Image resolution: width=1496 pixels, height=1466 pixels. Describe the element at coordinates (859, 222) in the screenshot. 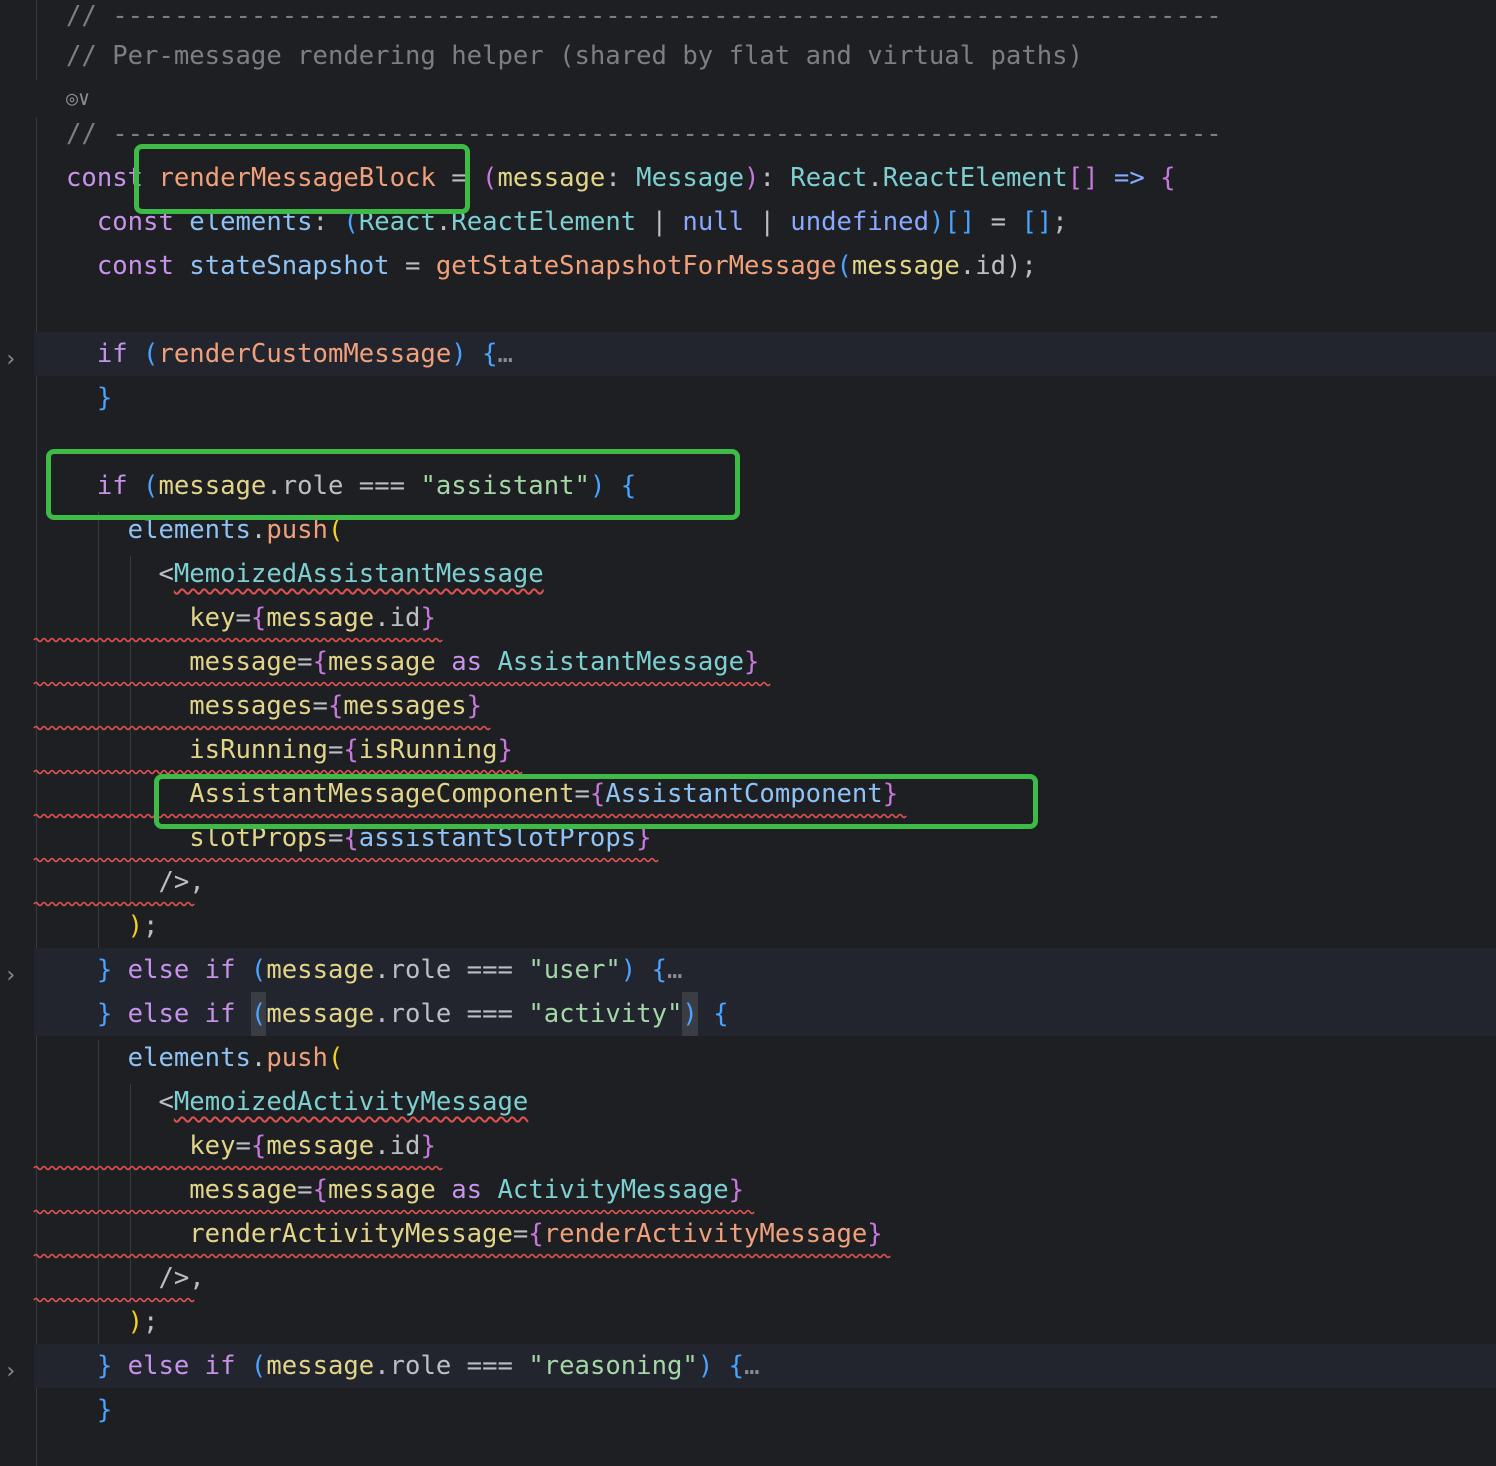

I see `code-token: undefined` at that location.